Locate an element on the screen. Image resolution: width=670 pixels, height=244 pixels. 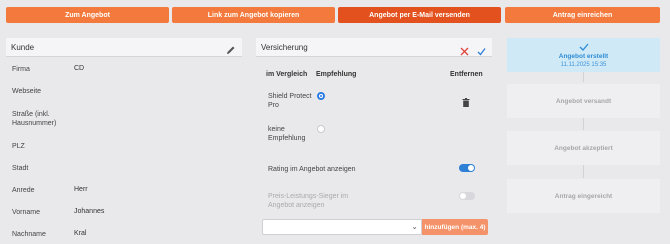
price-winner-toggle is located at coordinates (467, 196).